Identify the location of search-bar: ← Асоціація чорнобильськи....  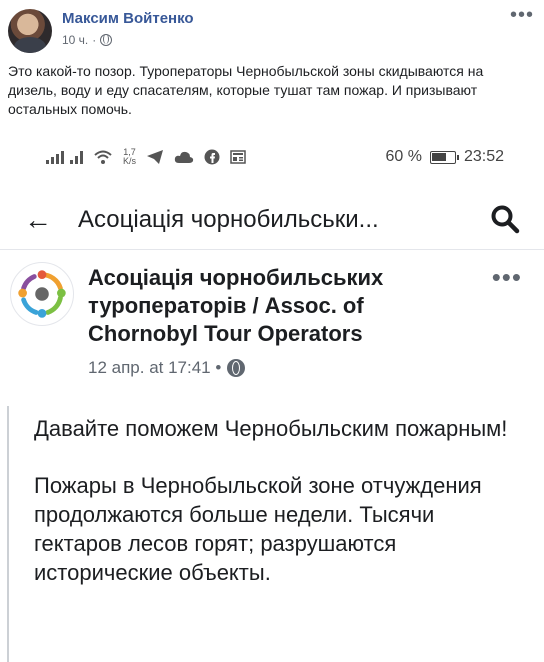
(272, 220).